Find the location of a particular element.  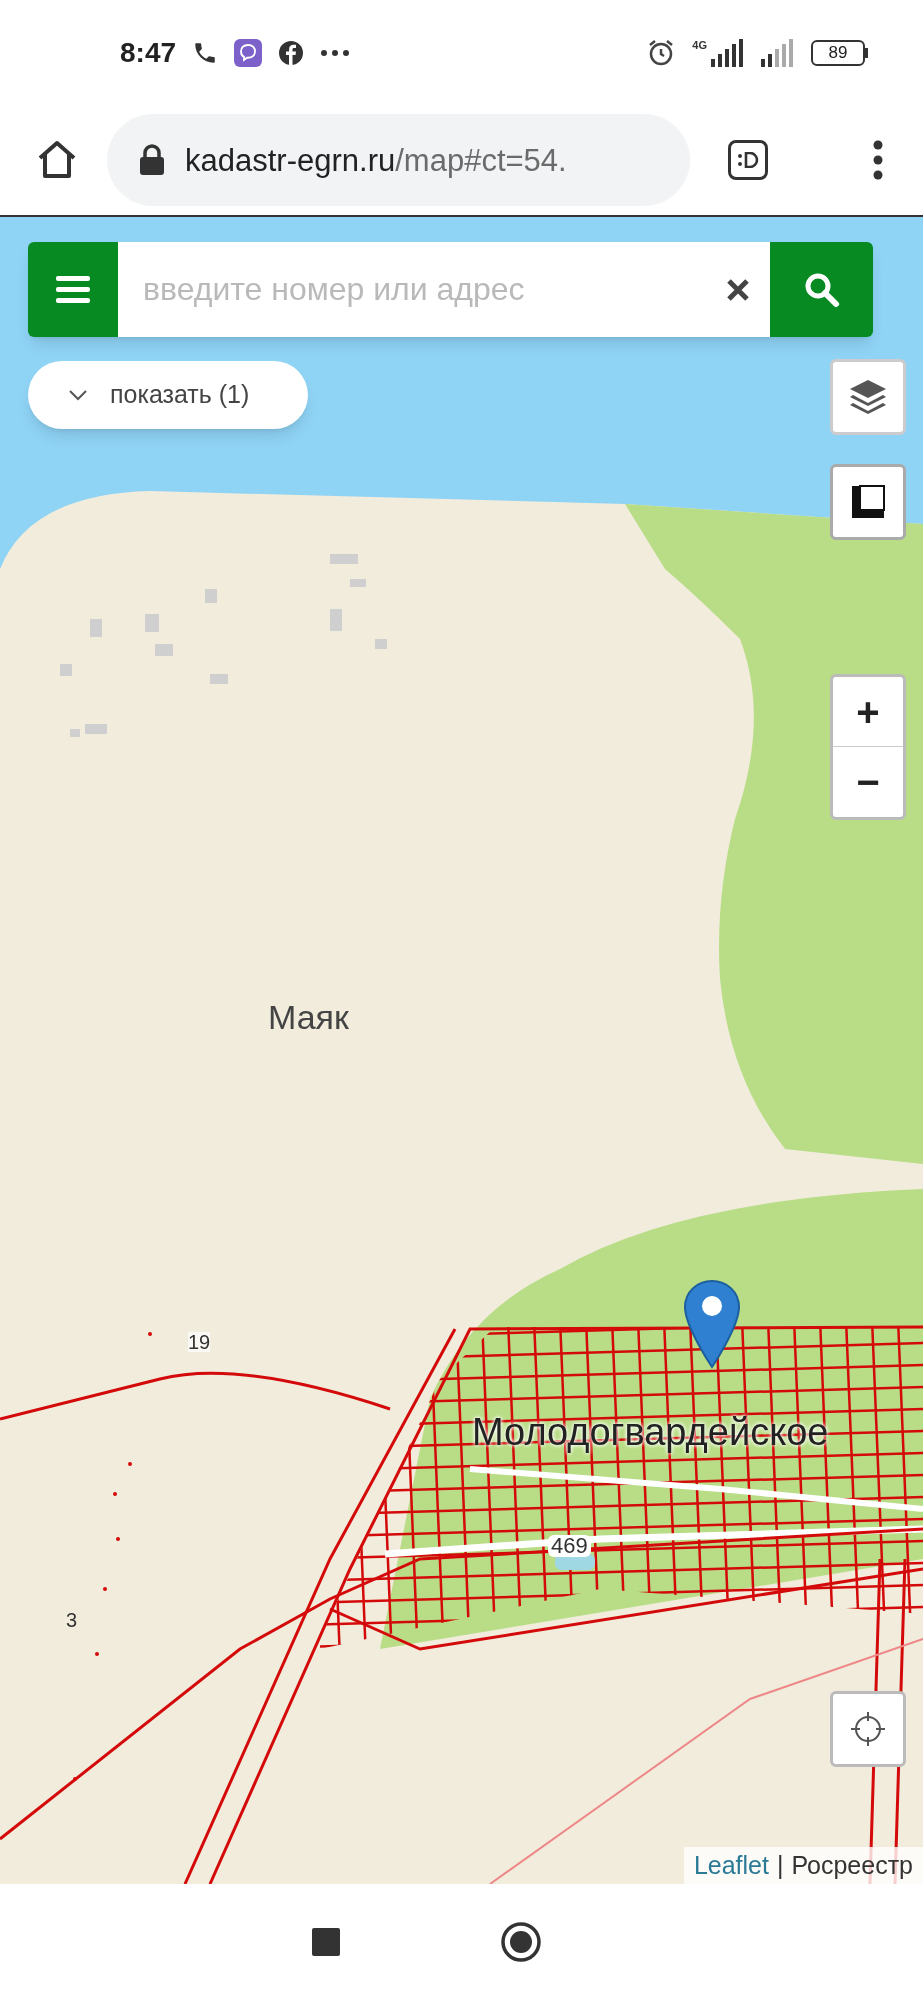

layers-button is located at coordinates (868, 397).